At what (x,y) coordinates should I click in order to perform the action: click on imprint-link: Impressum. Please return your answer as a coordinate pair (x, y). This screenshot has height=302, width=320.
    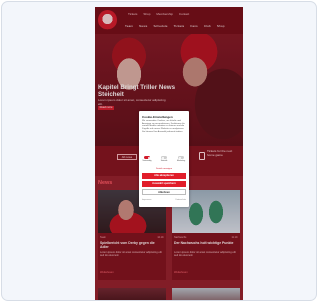
    Looking at the image, I should click on (146, 200).